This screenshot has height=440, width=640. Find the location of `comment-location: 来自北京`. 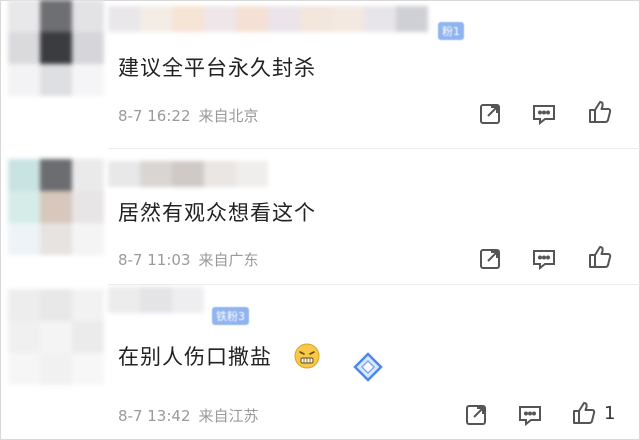

comment-location: 来自北京 is located at coordinates (228, 116).